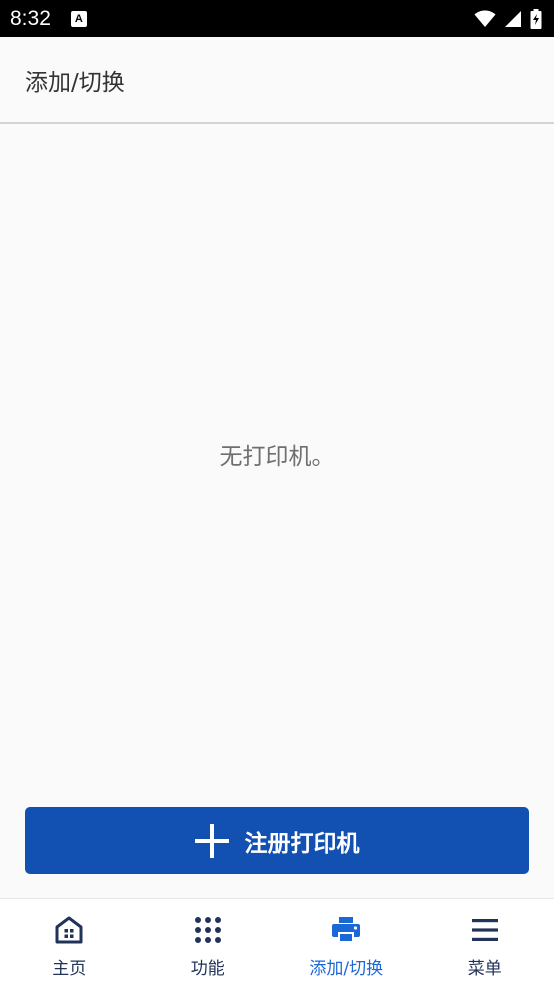  What do you see at coordinates (346, 969) in the screenshot?
I see `nav-label-add-switch: 添加/切换` at bounding box center [346, 969].